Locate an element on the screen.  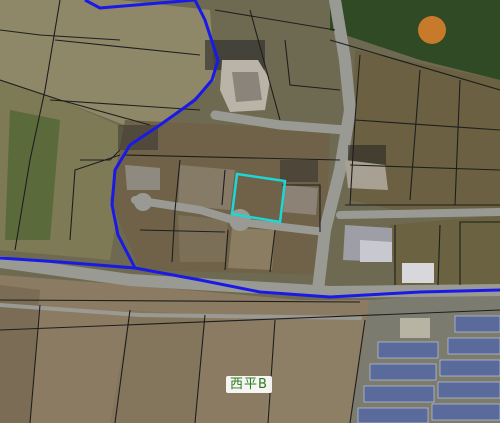
farm-field is located at coordinates (315, 371).